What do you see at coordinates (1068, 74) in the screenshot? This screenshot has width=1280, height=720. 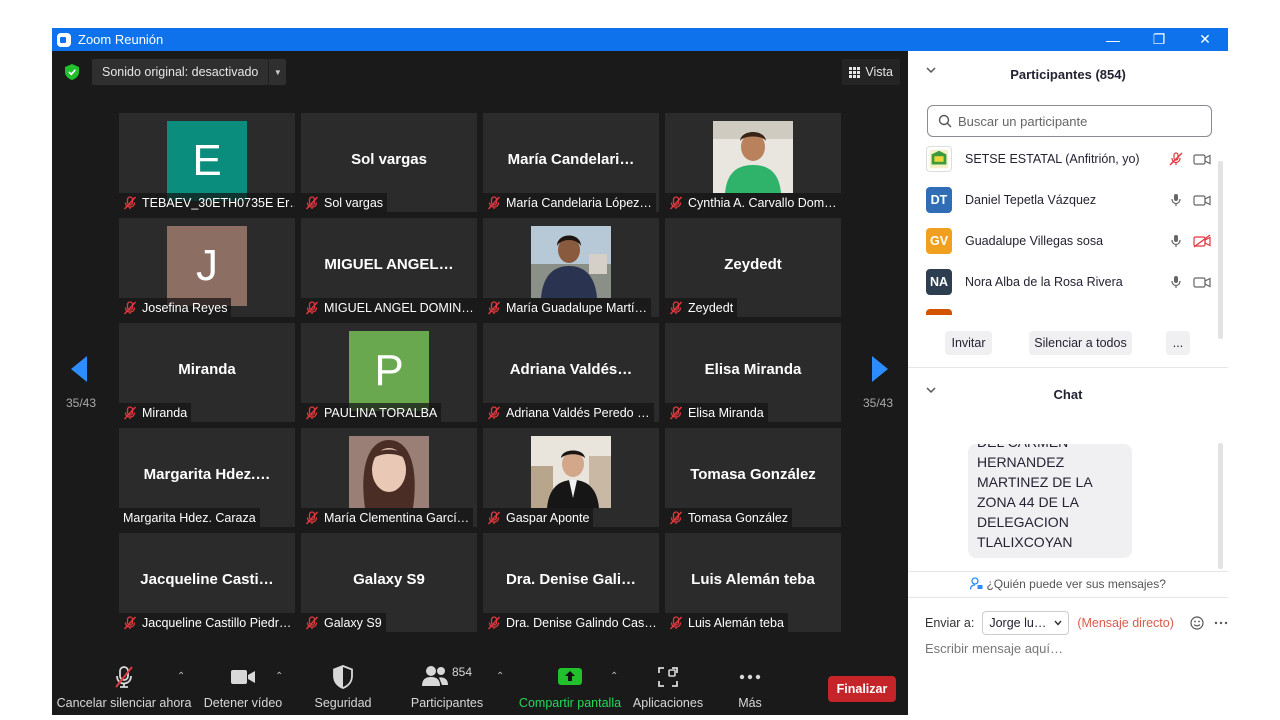 I see `participants-header: Participantes (854)` at bounding box center [1068, 74].